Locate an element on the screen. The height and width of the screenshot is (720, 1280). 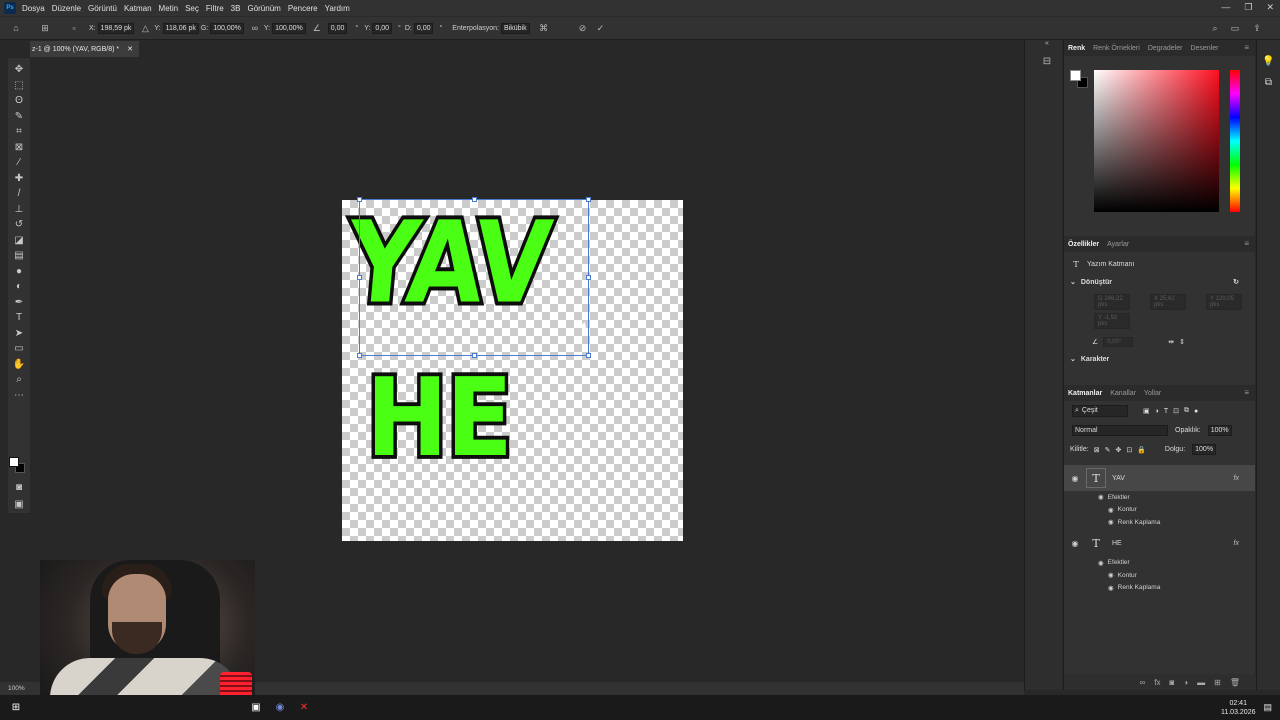
tab-color: Renk is located at coordinates (1076, 48).